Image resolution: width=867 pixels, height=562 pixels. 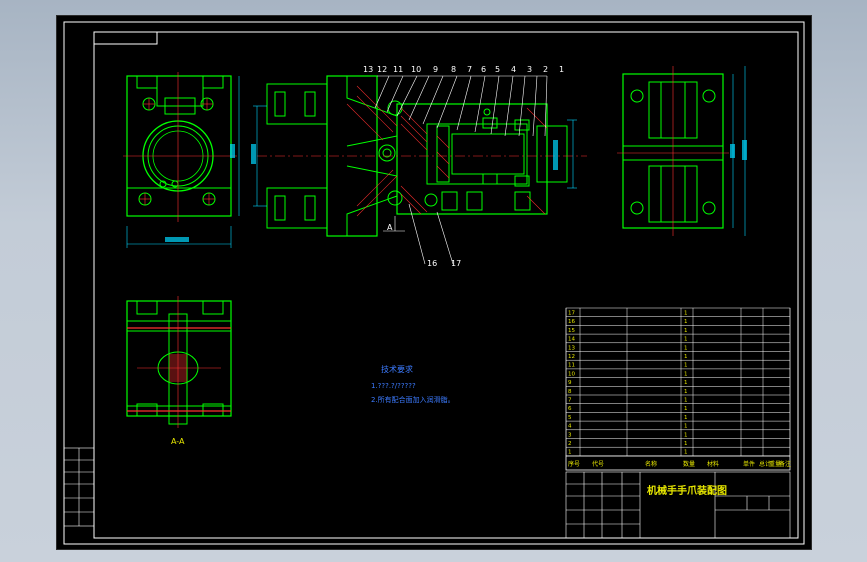 What do you see at coordinates (571, 357) in the screenshot?
I see `bom-row-number: 12` at bounding box center [571, 357].